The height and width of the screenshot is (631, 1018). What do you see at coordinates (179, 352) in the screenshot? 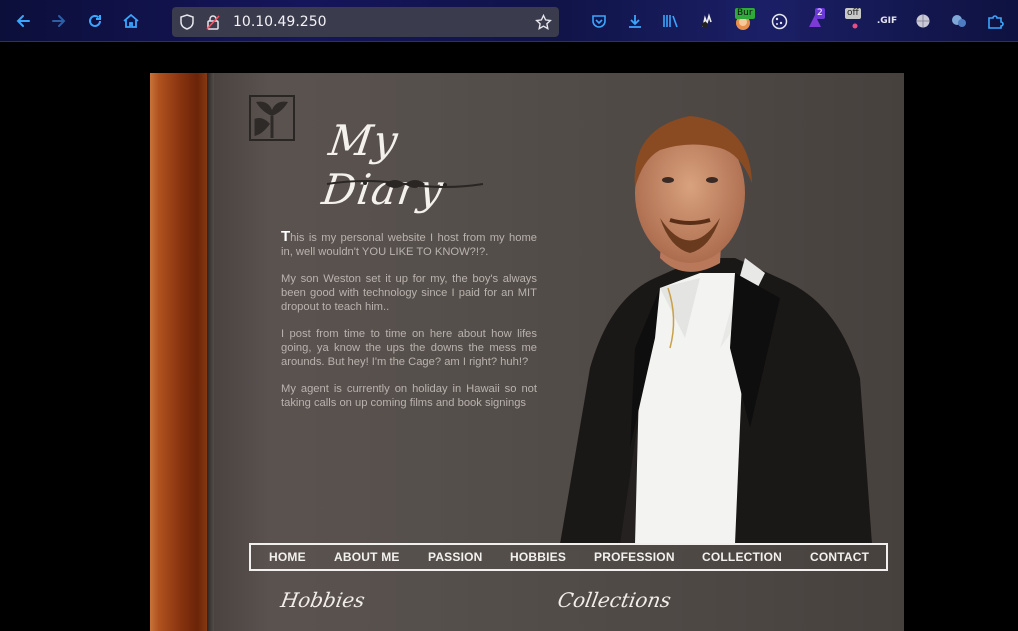
I see `book-spine` at bounding box center [179, 352].